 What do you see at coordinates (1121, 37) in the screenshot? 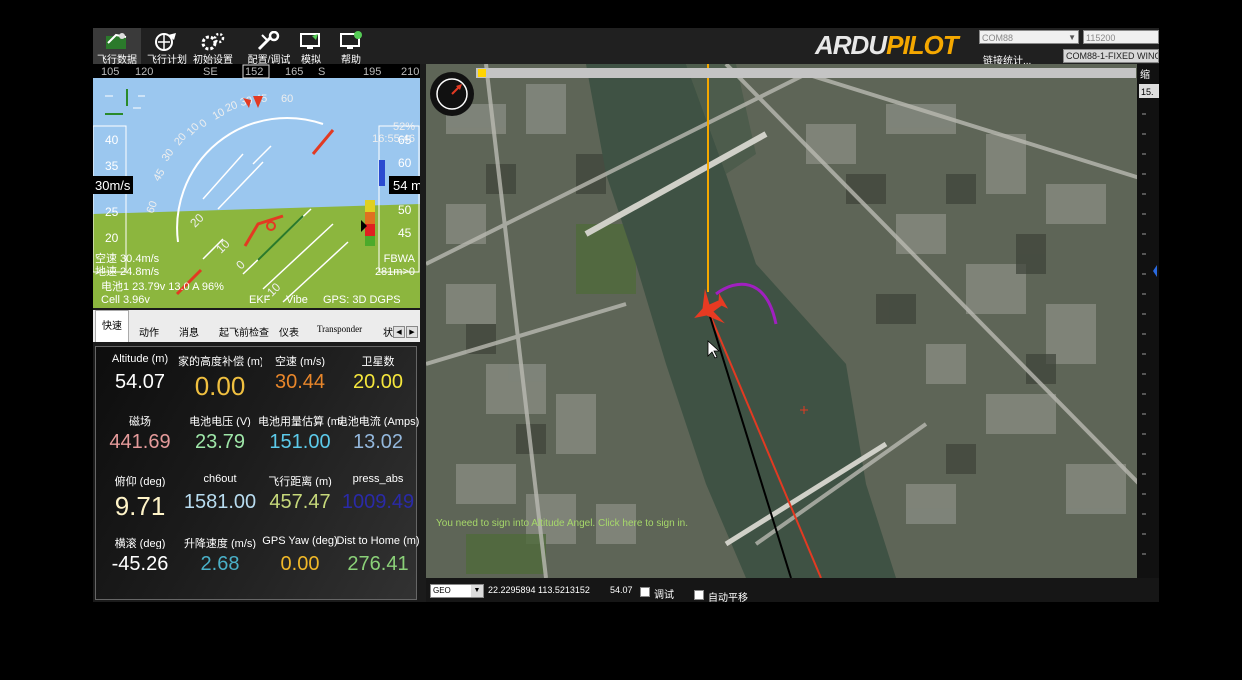
I see `baud-select: 115200` at bounding box center [1121, 37].